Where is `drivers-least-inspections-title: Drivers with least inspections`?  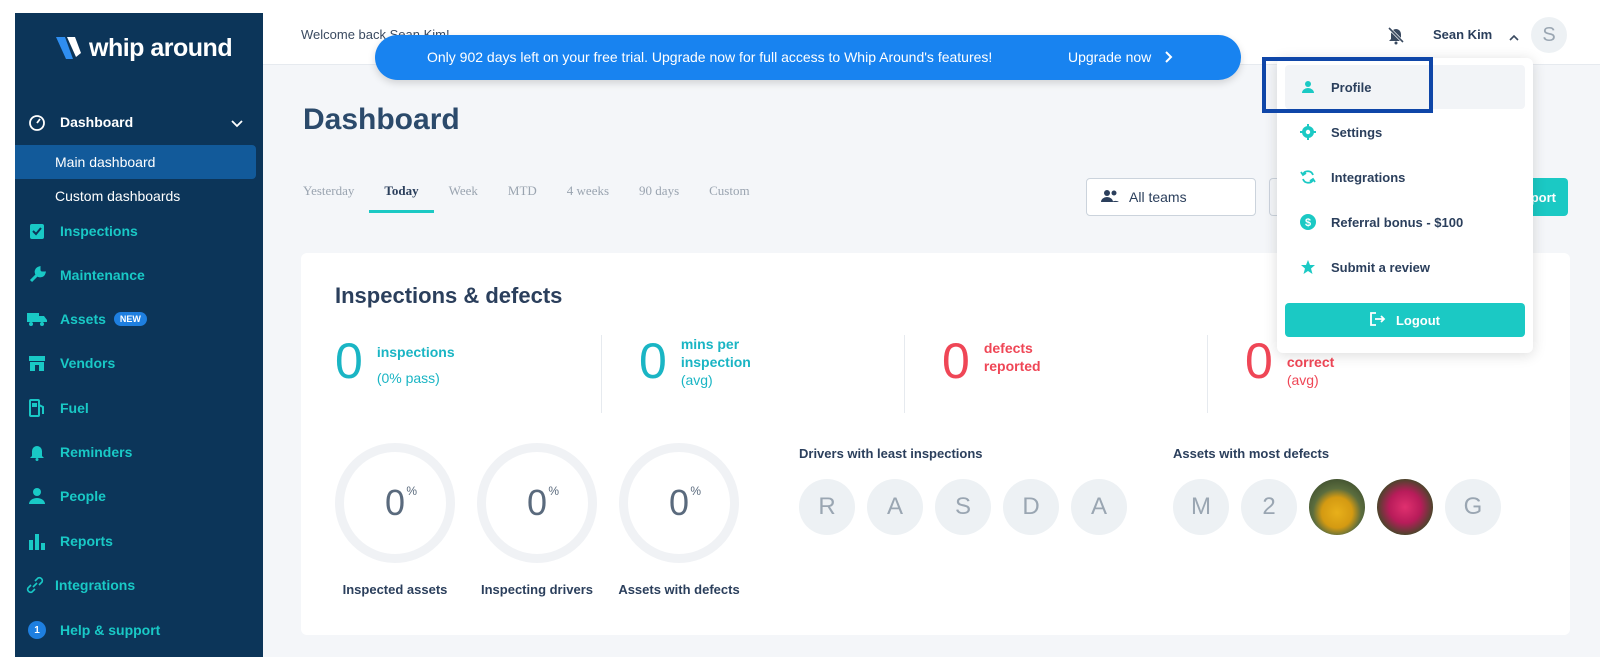 drivers-least-inspections-title: Drivers with least inspections is located at coordinates (891, 453).